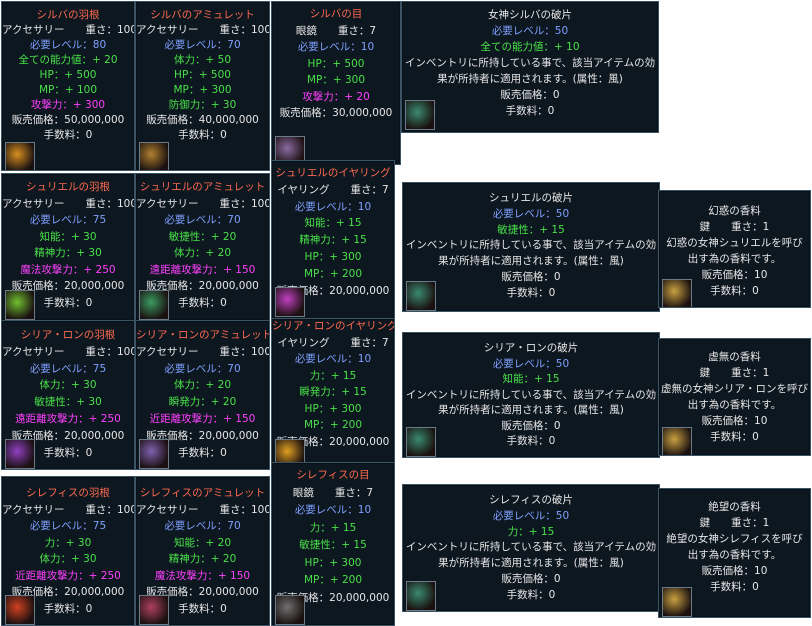 The image size is (812, 626). What do you see at coordinates (333, 562) in the screenshot?
I see `item-attr-line: HP：+ 300` at bounding box center [333, 562].